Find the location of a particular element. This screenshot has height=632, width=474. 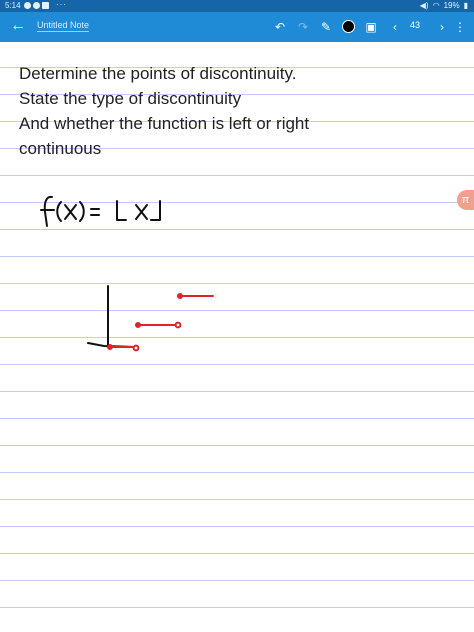

hw-open-paren is located at coordinates (59, 211).